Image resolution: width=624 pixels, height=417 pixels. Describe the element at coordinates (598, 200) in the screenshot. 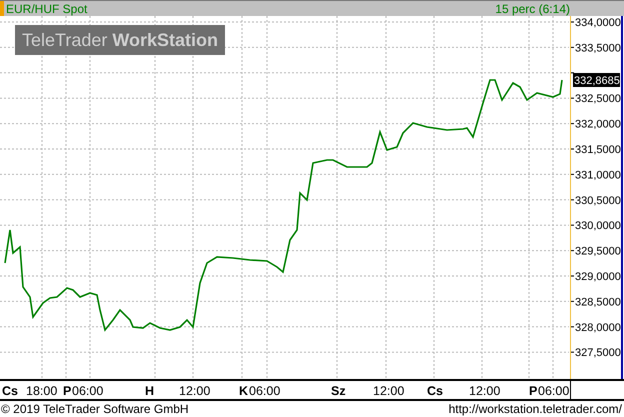

I see `axis-label: 330,5000` at that location.